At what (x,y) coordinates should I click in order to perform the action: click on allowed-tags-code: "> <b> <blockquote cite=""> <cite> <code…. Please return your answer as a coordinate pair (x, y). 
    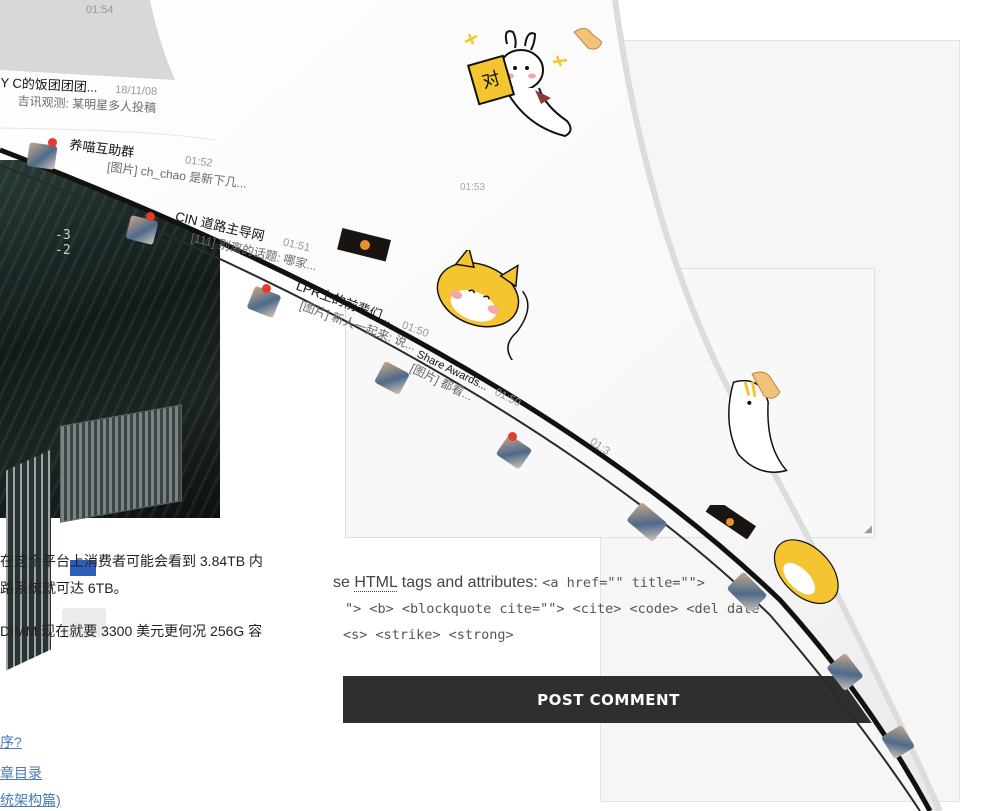
    Looking at the image, I should click on (552, 609).